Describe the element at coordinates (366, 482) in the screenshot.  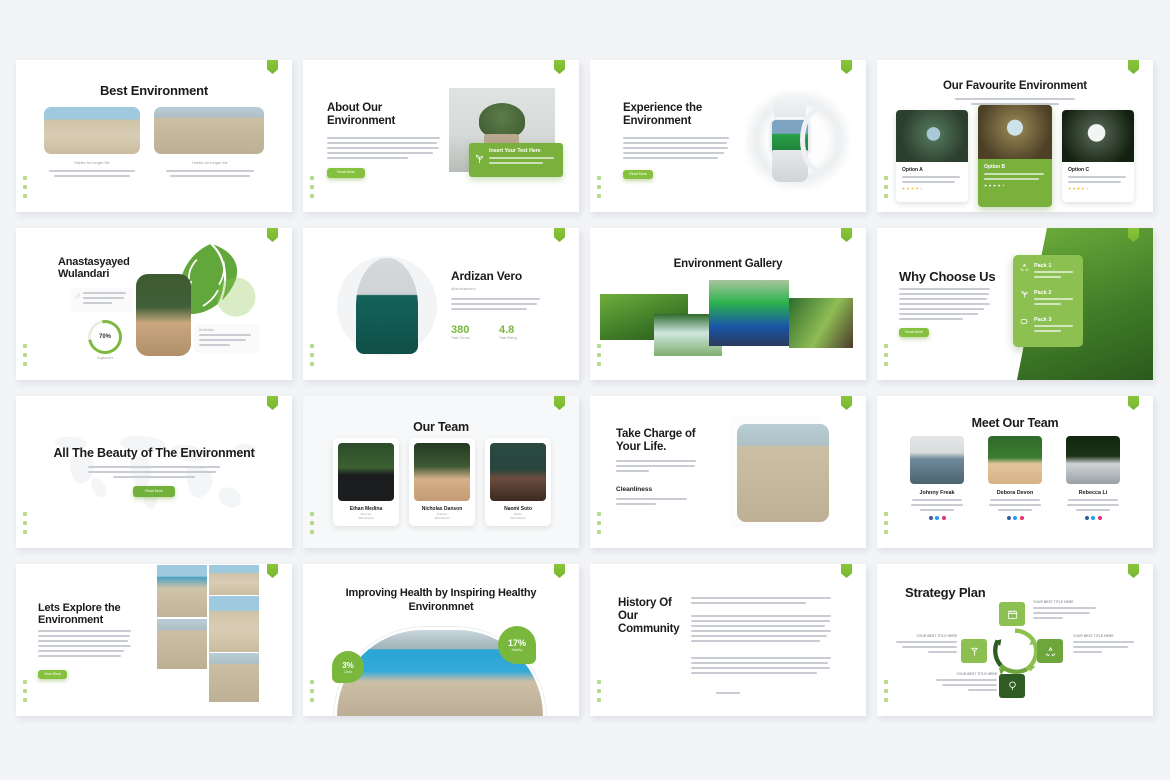
I see `team-member-card: Ethan Medina Director 480 Clients` at that location.